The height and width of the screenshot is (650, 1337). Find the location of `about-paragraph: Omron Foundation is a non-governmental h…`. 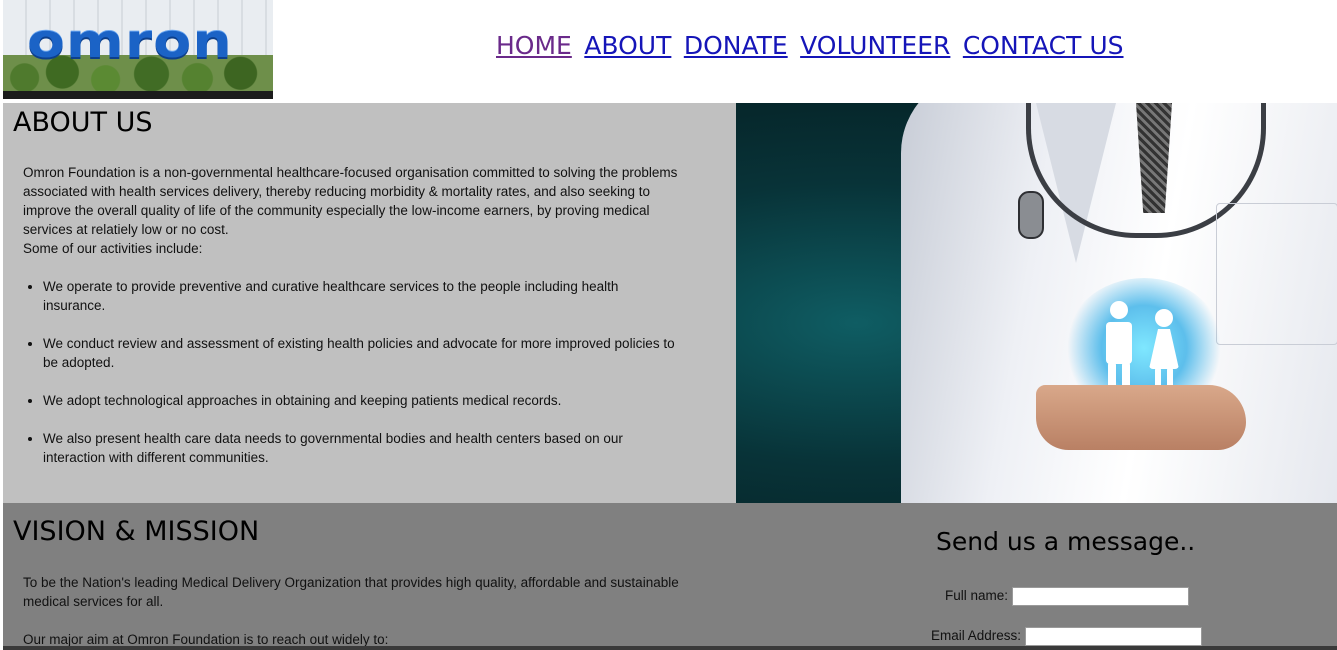

about-paragraph: Omron Foundation is a non-governmental h… is located at coordinates (379, 210).